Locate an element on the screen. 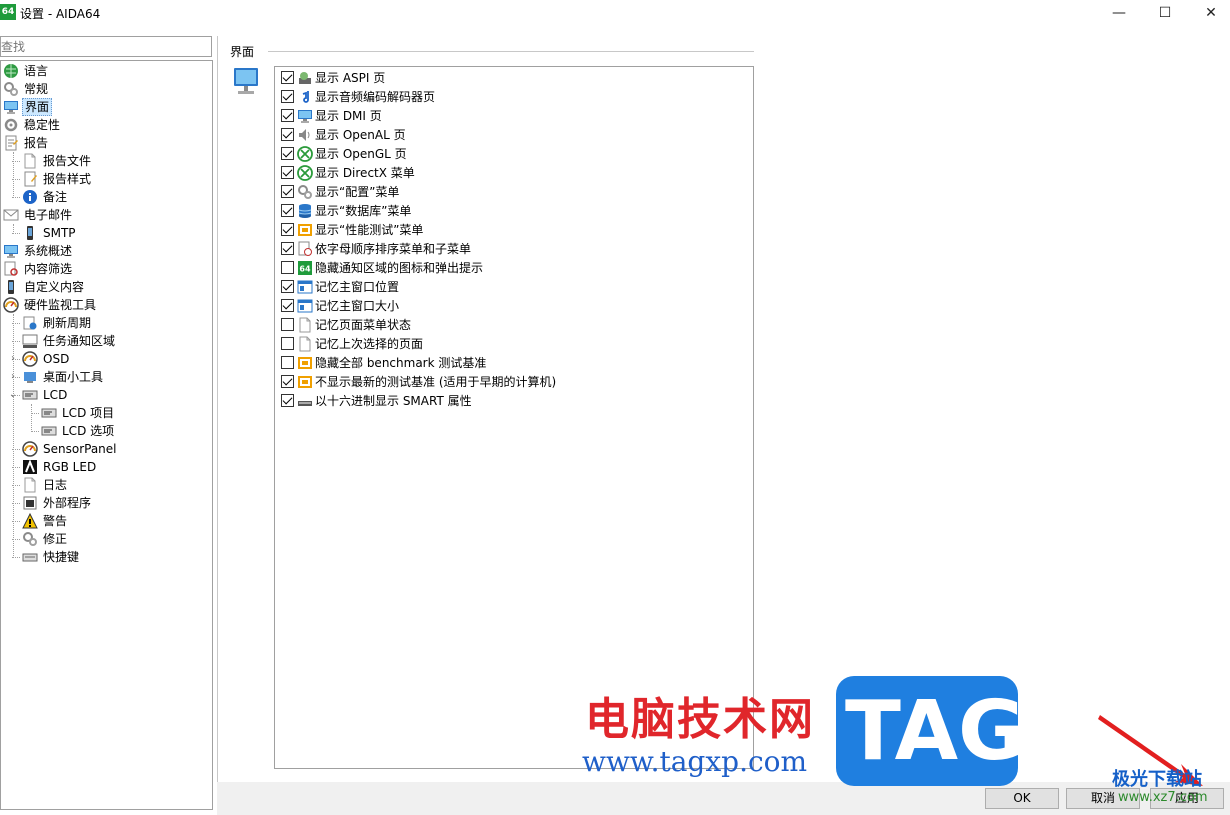 The image size is (1230, 815). maximize-button: ☐ is located at coordinates (1165, 14).